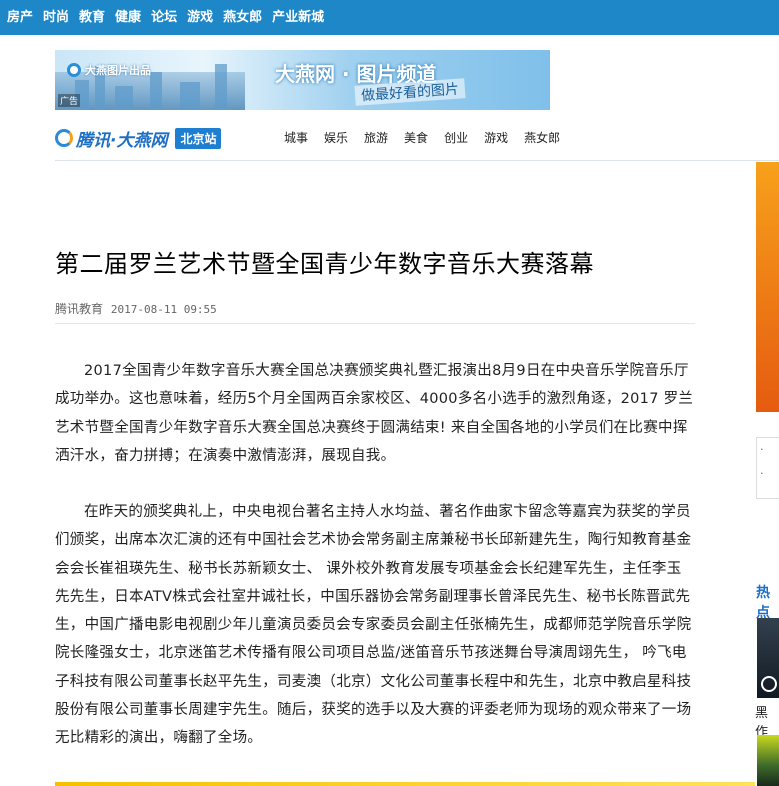  What do you see at coordinates (79, 309) in the screenshot?
I see `article-source: 腾讯教育` at bounding box center [79, 309].